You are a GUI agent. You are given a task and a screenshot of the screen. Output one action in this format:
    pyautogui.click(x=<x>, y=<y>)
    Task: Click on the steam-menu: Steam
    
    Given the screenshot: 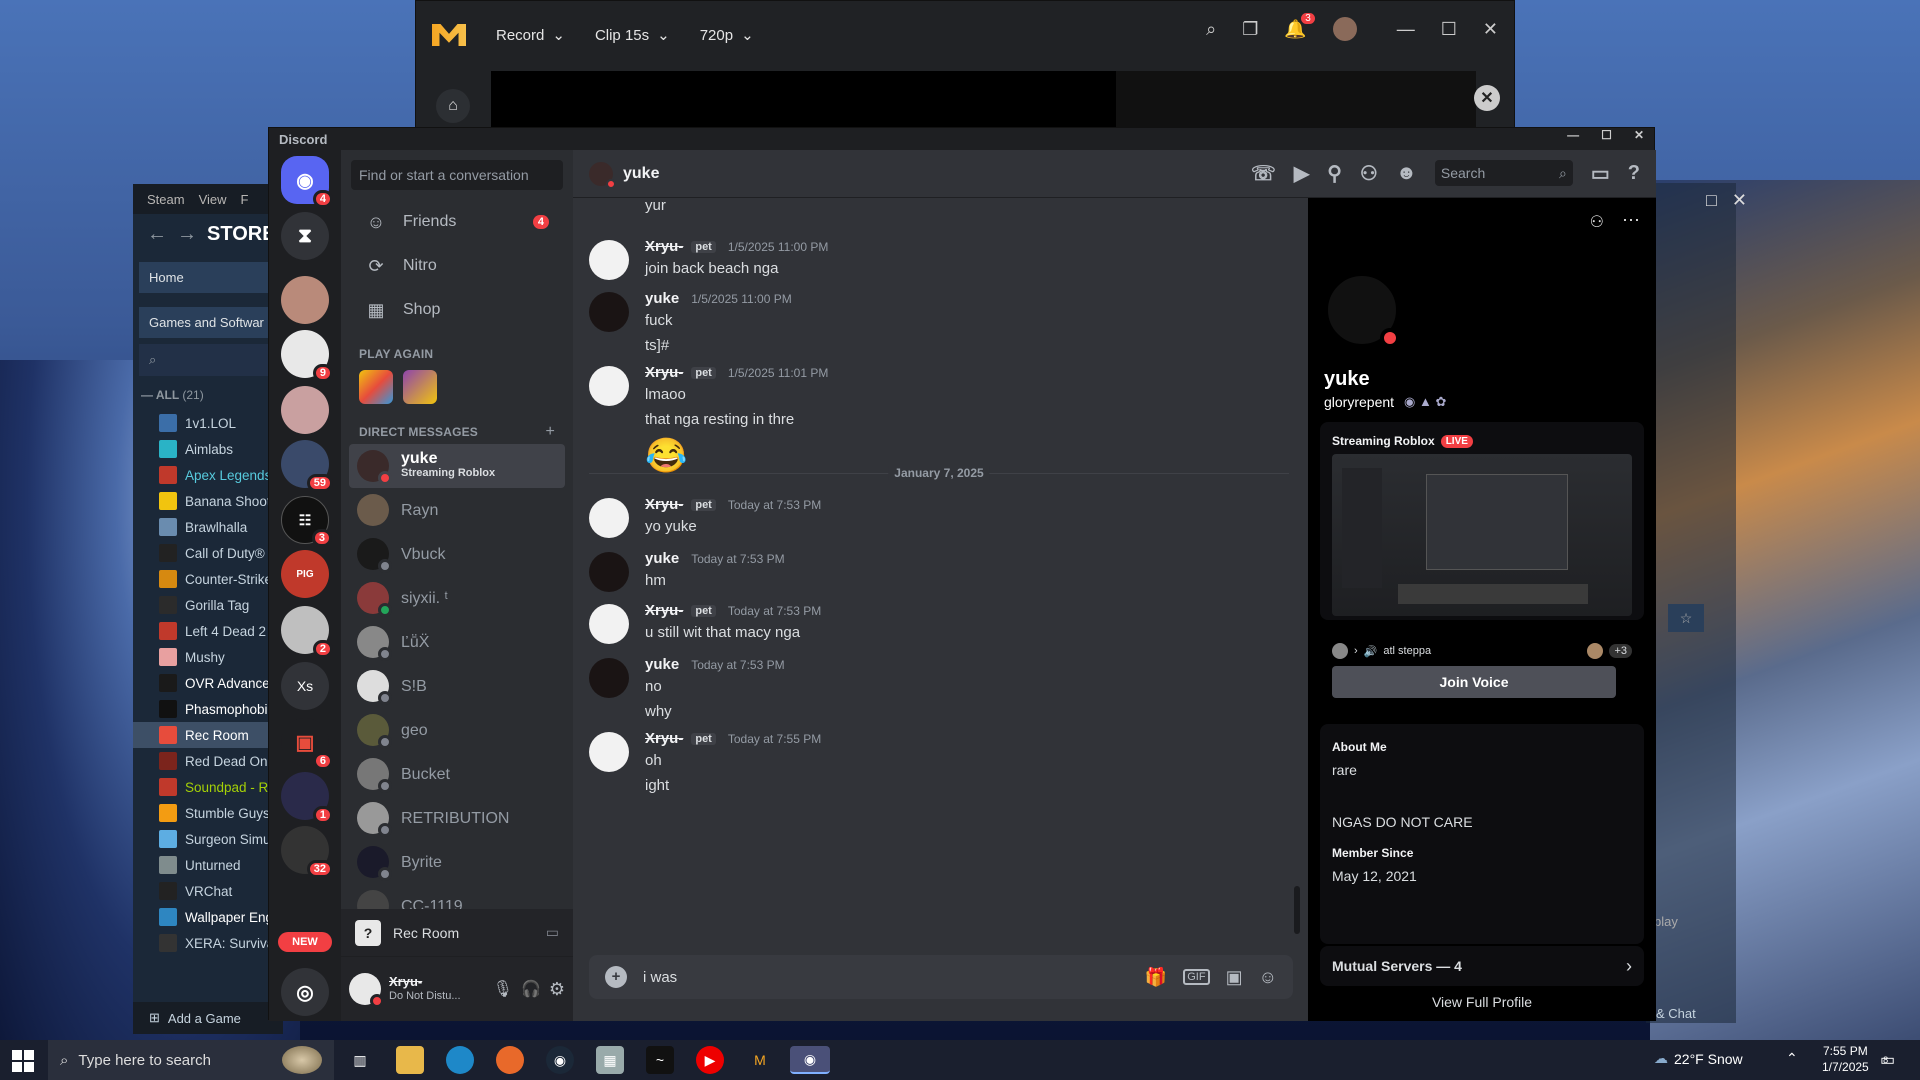 What is the action you would take?
    pyautogui.click(x=166, y=199)
    